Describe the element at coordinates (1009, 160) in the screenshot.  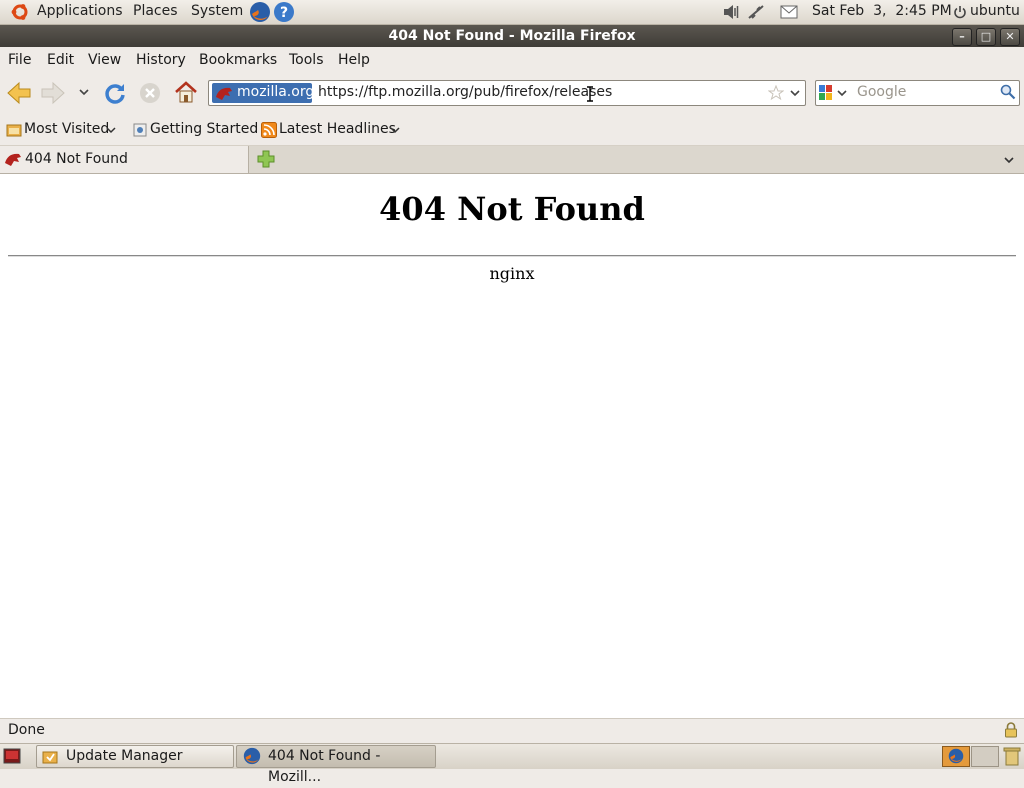
I see `tab-list-chevron-icon` at that location.